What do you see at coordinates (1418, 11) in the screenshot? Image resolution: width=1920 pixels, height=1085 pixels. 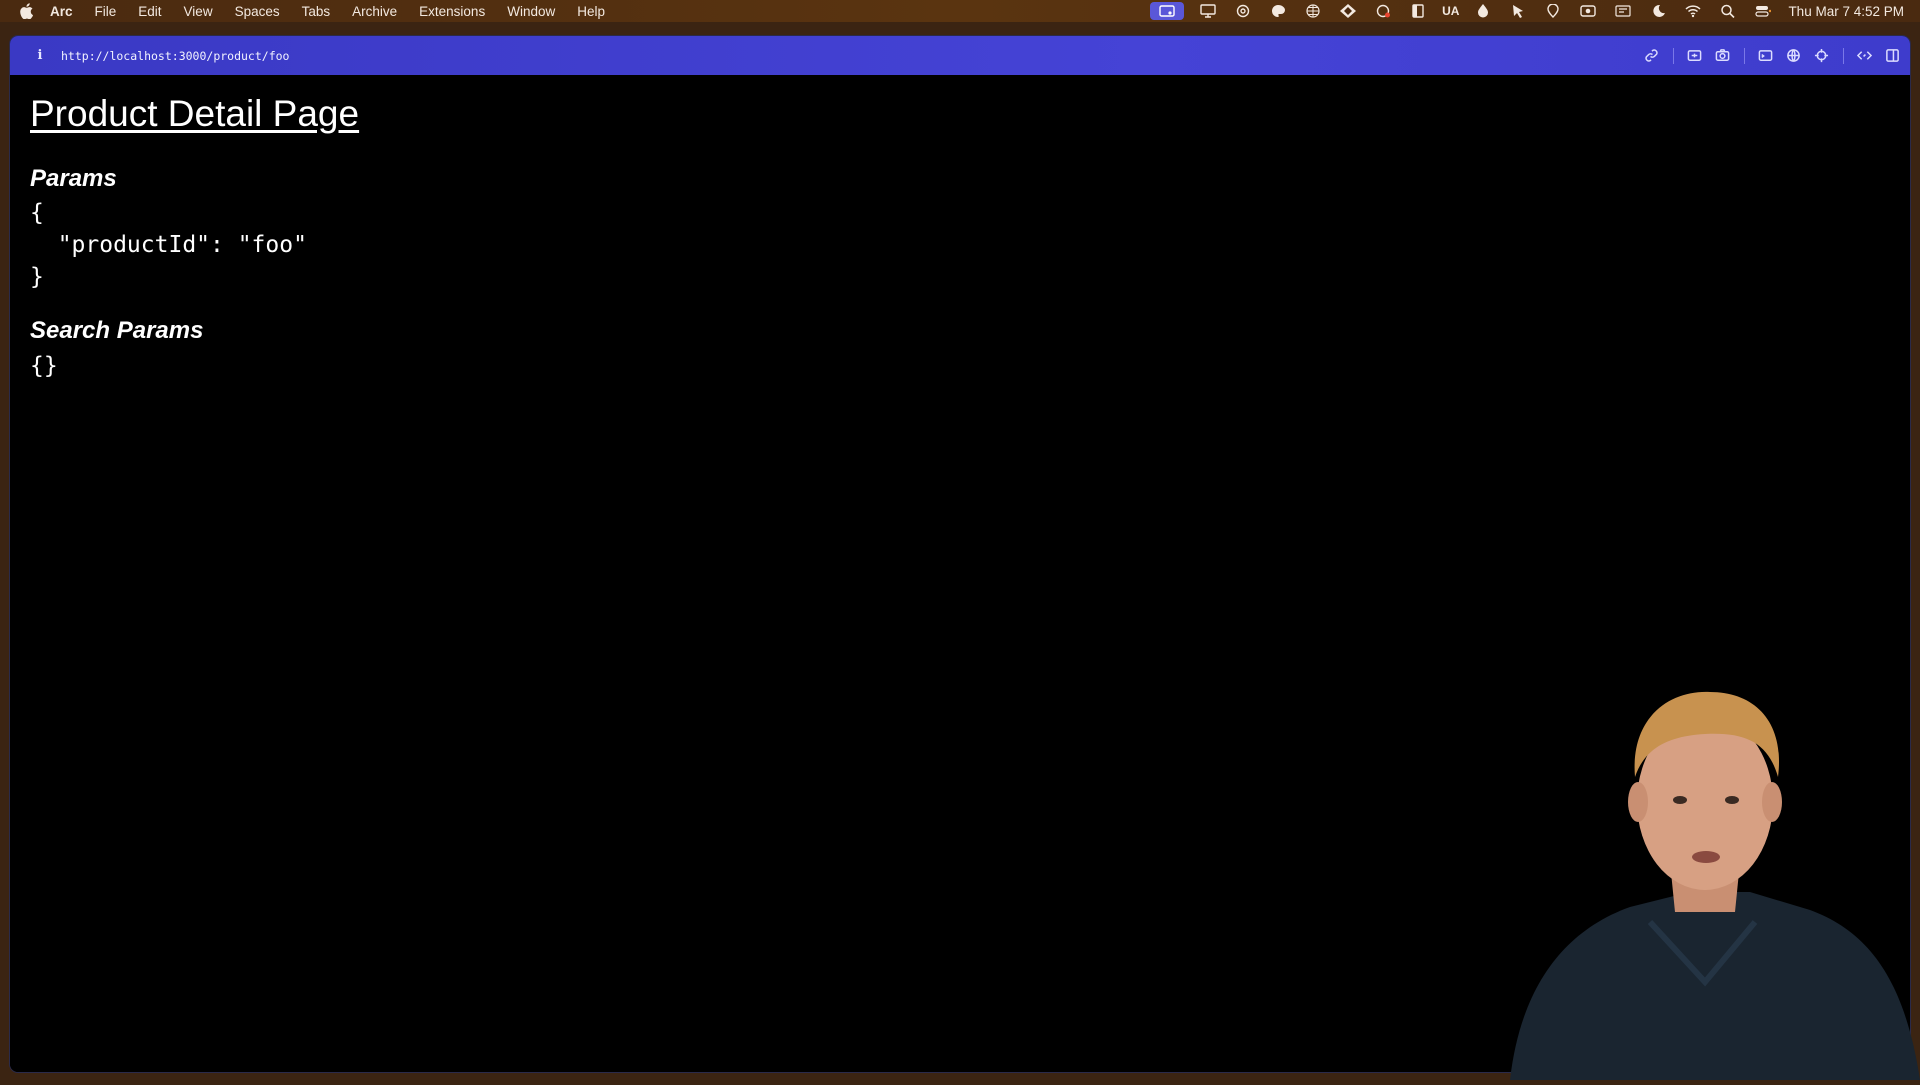 I see `sidebar-toggle-icon` at bounding box center [1418, 11].